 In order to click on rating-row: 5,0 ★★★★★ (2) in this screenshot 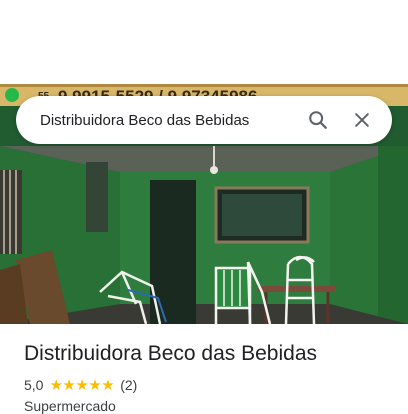, I will do `click(208, 385)`.